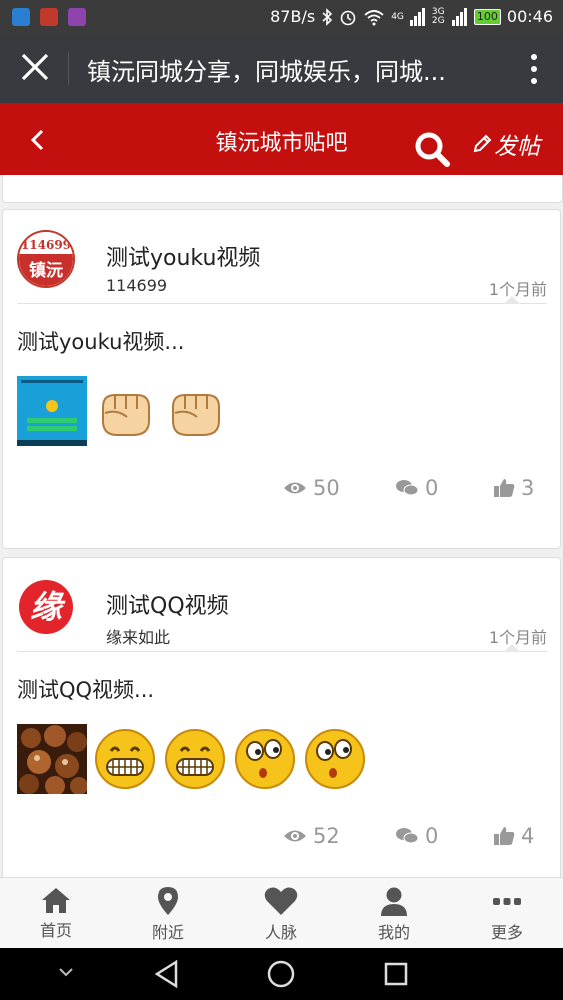 The width and height of the screenshot is (563, 1000). Describe the element at coordinates (529, 16) in the screenshot. I see `clock: 00:46` at that location.